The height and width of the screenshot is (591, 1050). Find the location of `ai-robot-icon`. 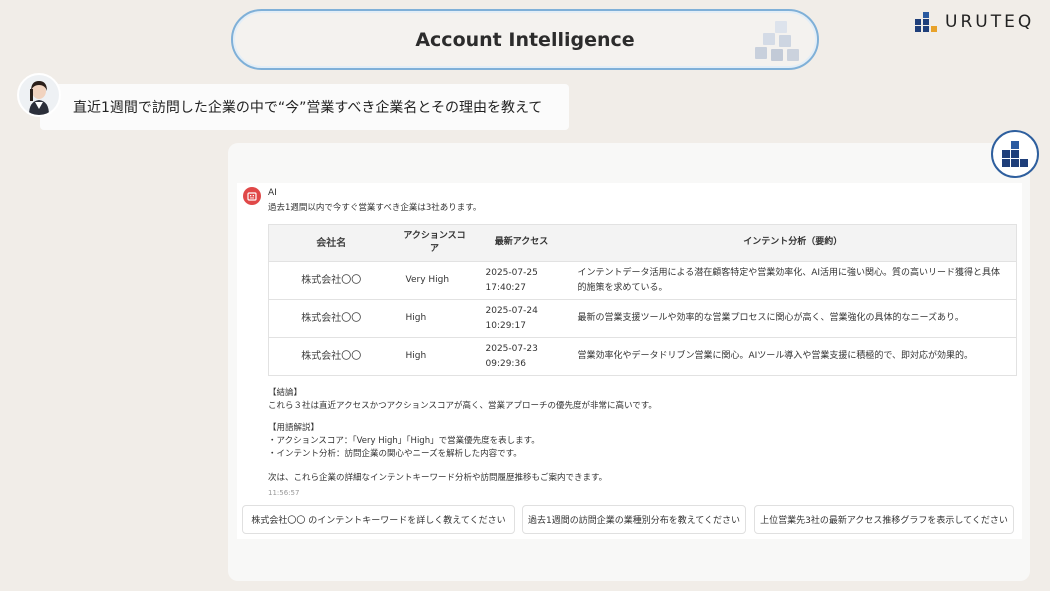

ai-robot-icon is located at coordinates (252, 196).